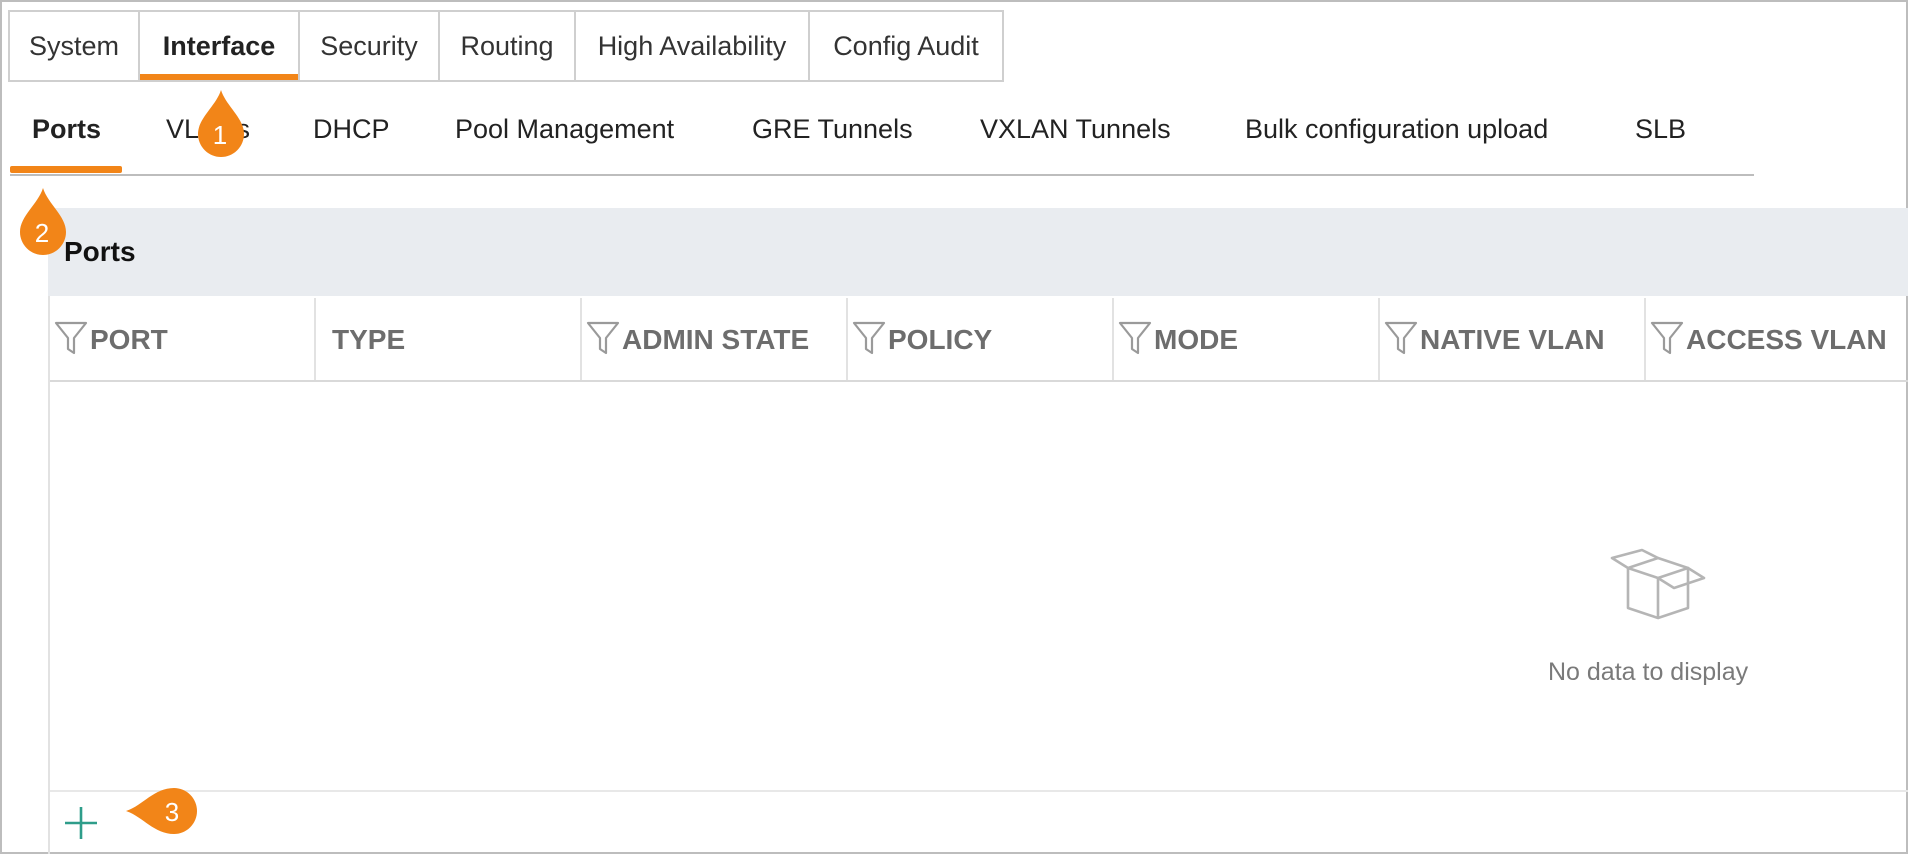 The width and height of the screenshot is (1908, 854). Describe the element at coordinates (882, 175) in the screenshot. I see `subtab-divider` at that location.